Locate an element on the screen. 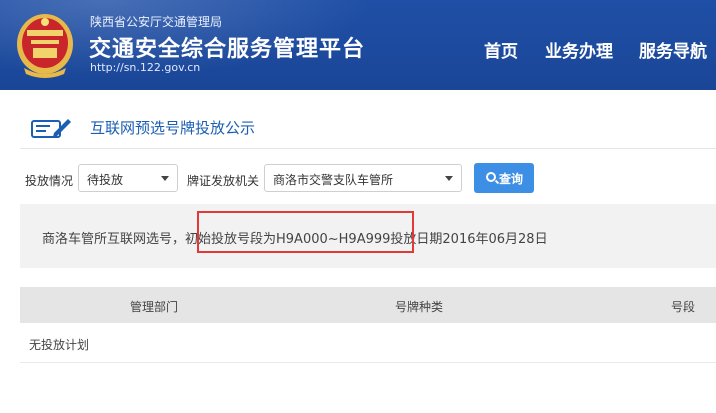 This screenshot has height=413, width=716. police-emblem-icon is located at coordinates (45, 46).